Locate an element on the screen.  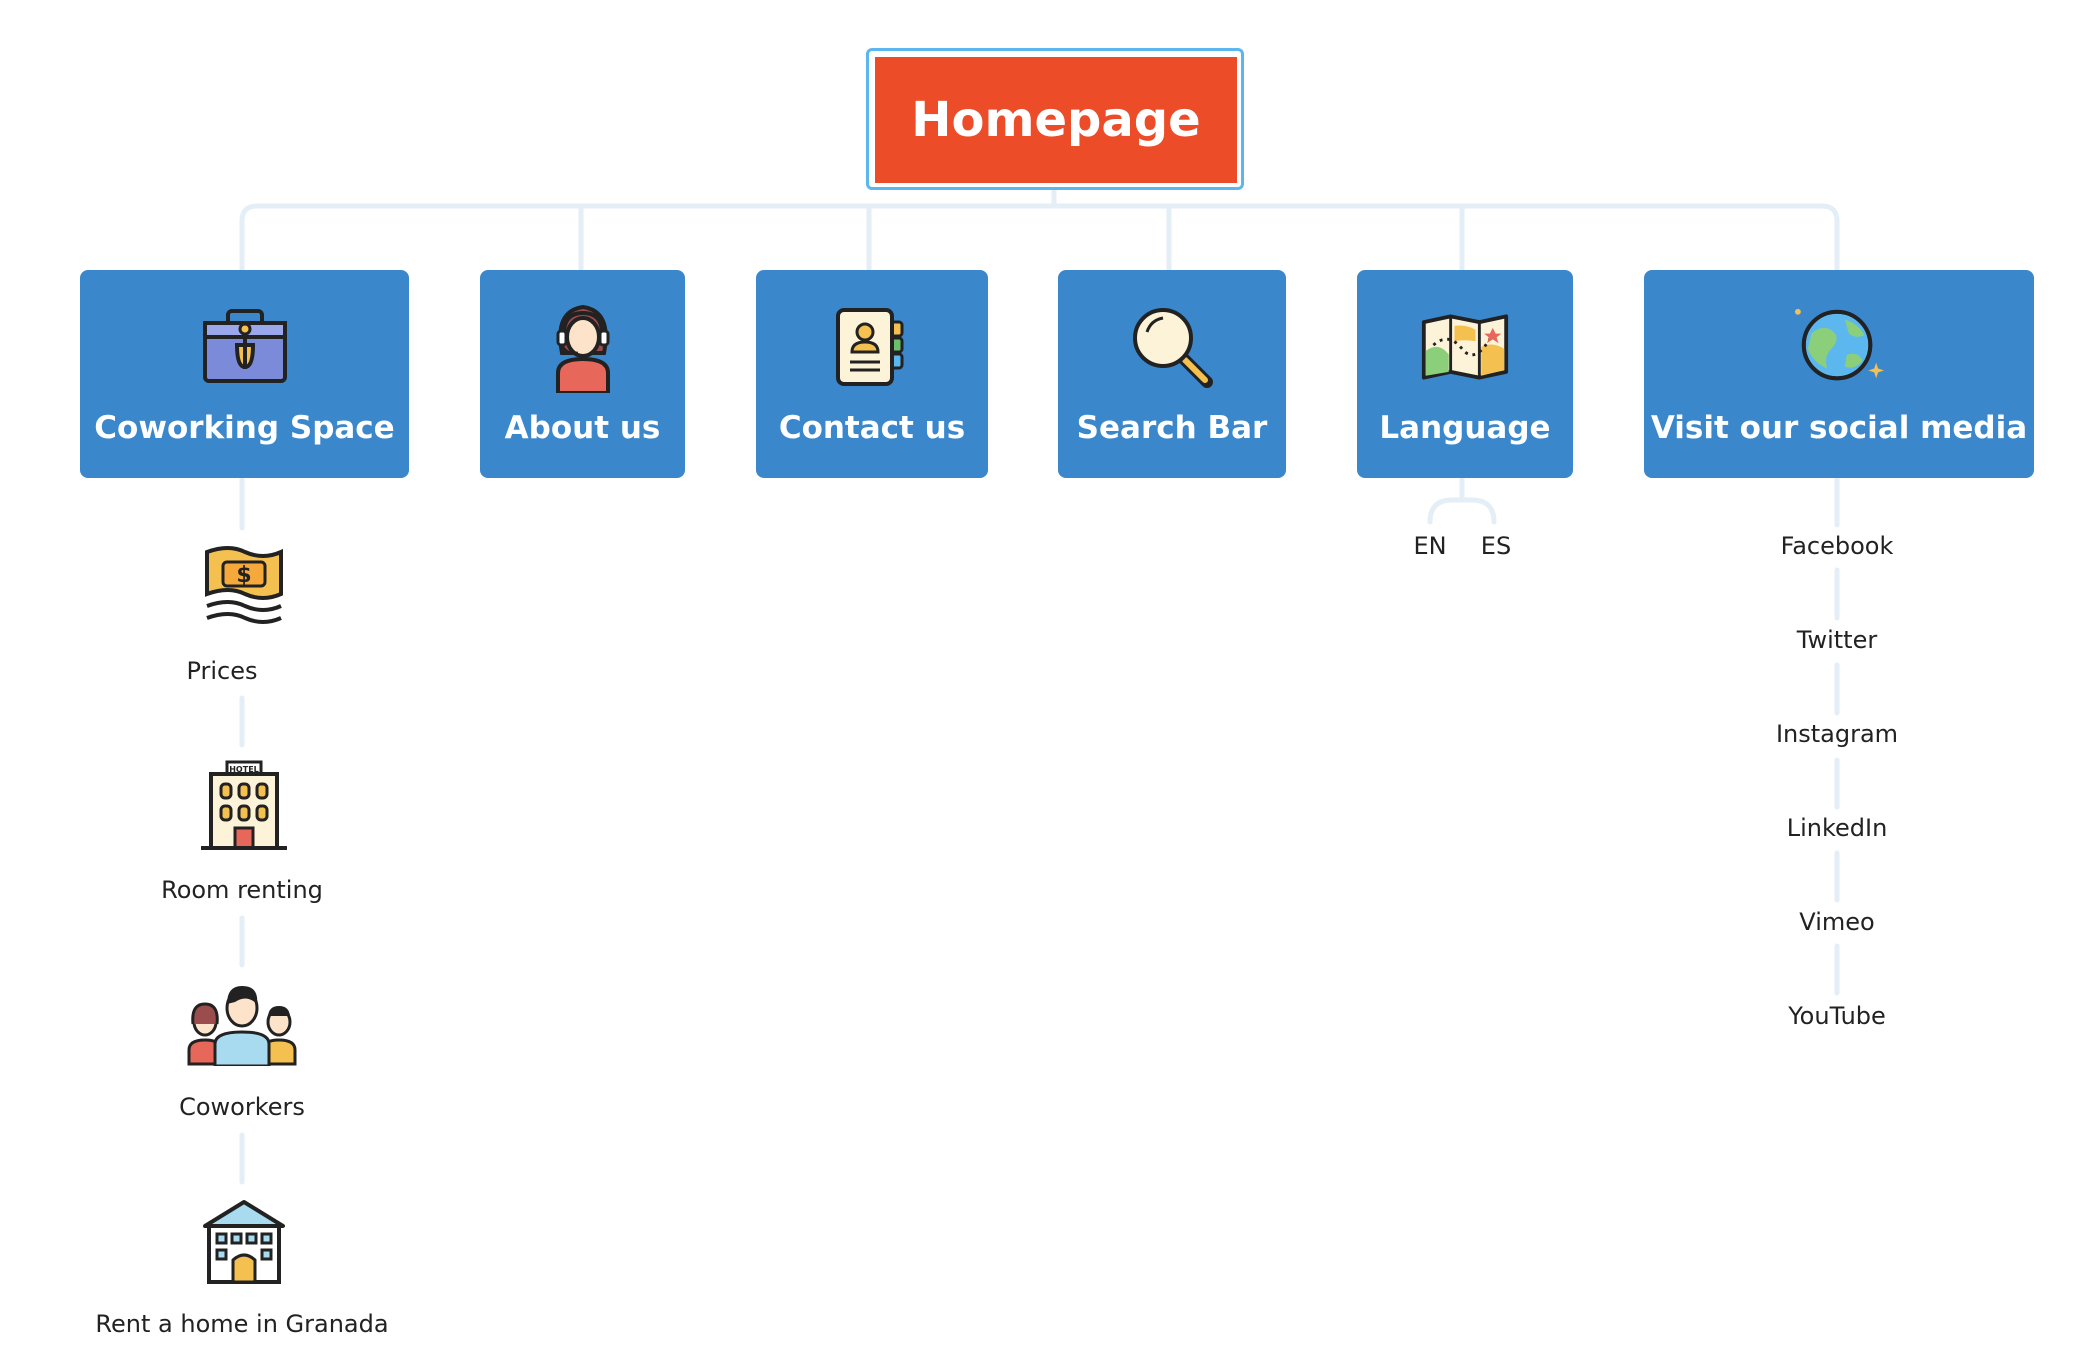
subtopic-instagram: Instagram is located at coordinates (1837, 734).